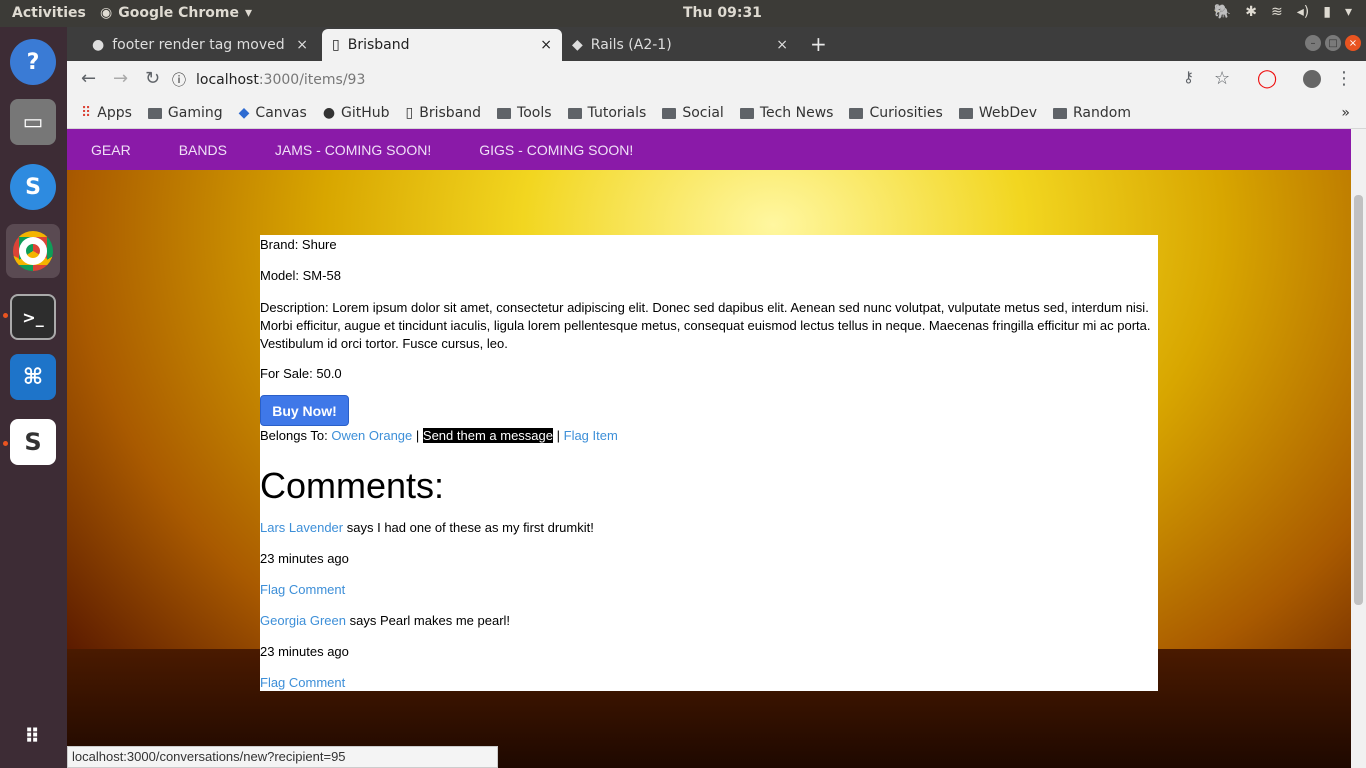 Image resolution: width=1366 pixels, height=768 pixels. What do you see at coordinates (176, 13) in the screenshot?
I see `app-menu: ◉ Google Chrome ▾` at bounding box center [176, 13].